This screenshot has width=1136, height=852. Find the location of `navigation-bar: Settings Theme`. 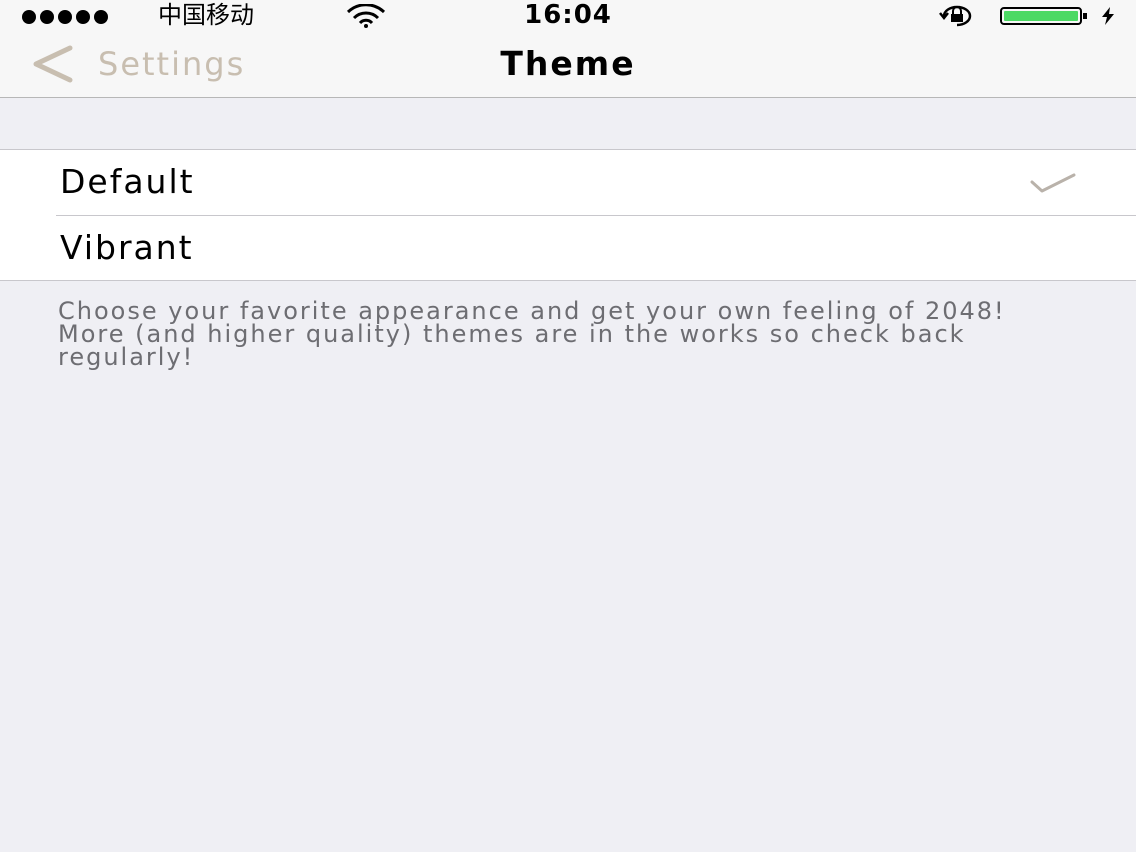

navigation-bar: Settings Theme is located at coordinates (568, 64).